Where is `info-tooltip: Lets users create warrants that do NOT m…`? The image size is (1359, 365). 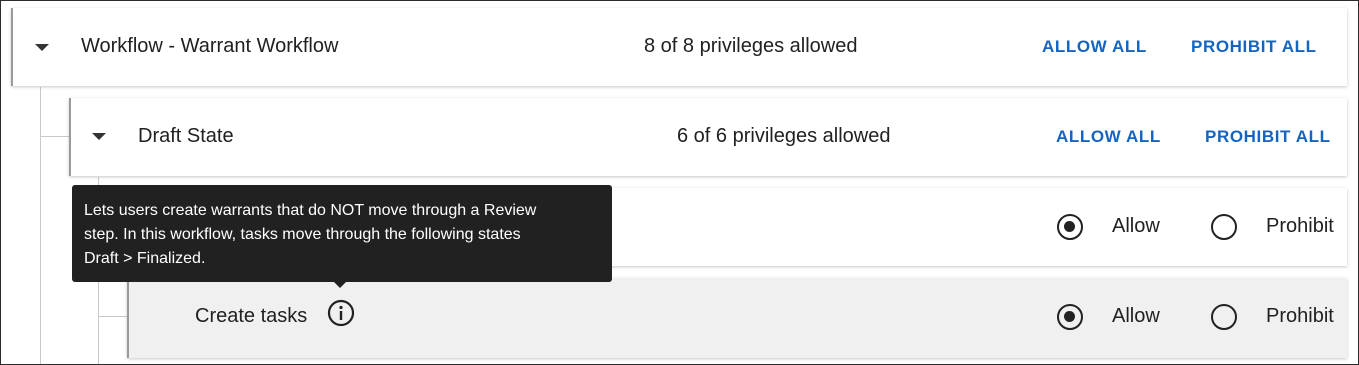
info-tooltip: Lets users create warrants that do NOT m… is located at coordinates (342, 236).